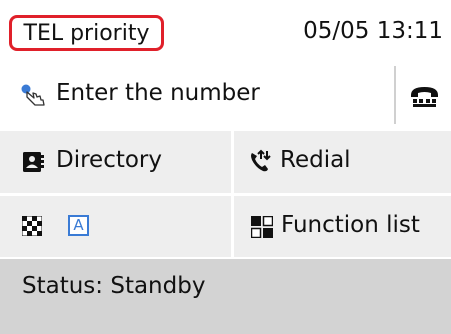 This screenshot has height=334, width=451. Describe the element at coordinates (350, 225) in the screenshot. I see `function-list-label: Function list` at that location.